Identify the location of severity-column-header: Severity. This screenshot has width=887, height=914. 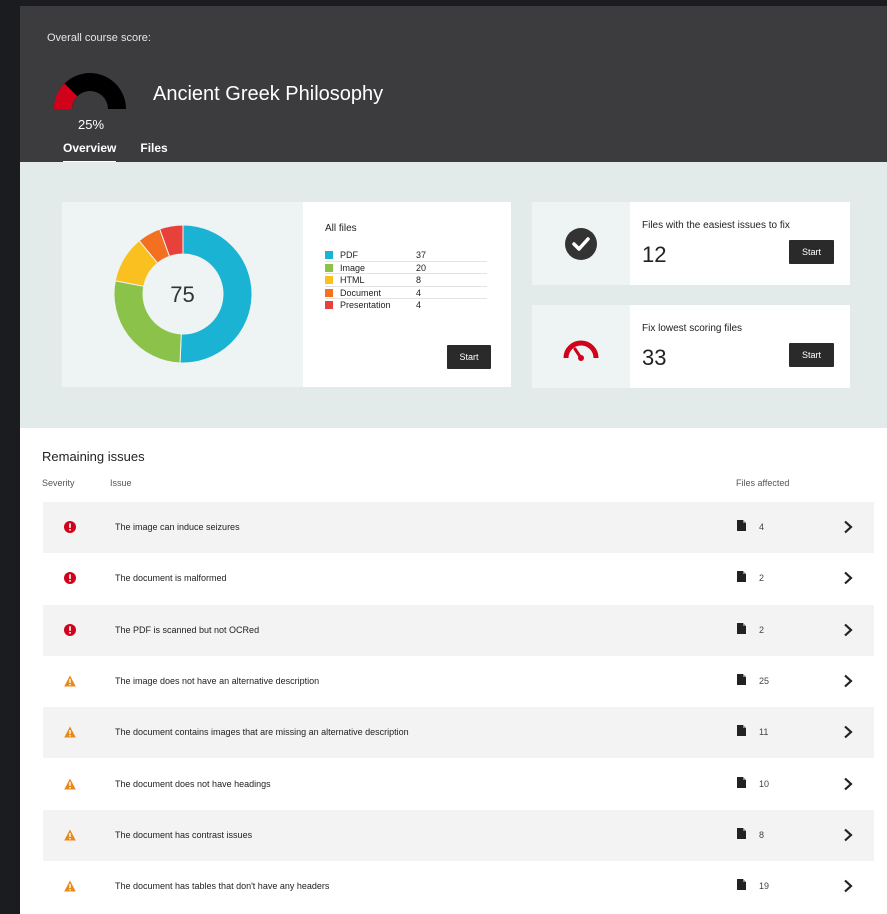
(58, 483).